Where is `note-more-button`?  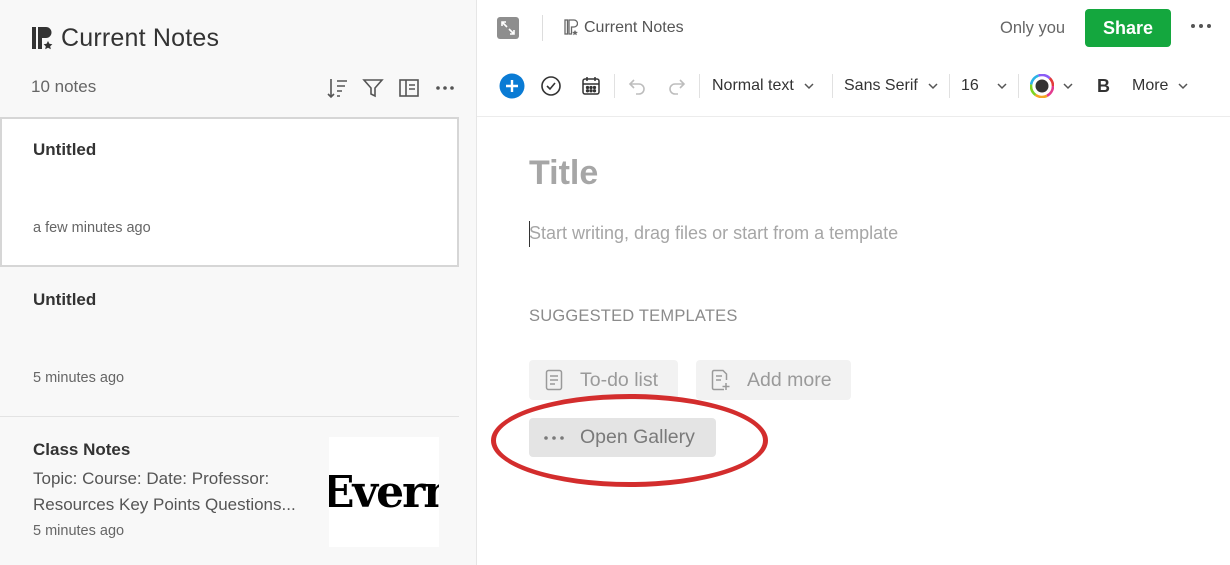
note-more-button is located at coordinates (1201, 26).